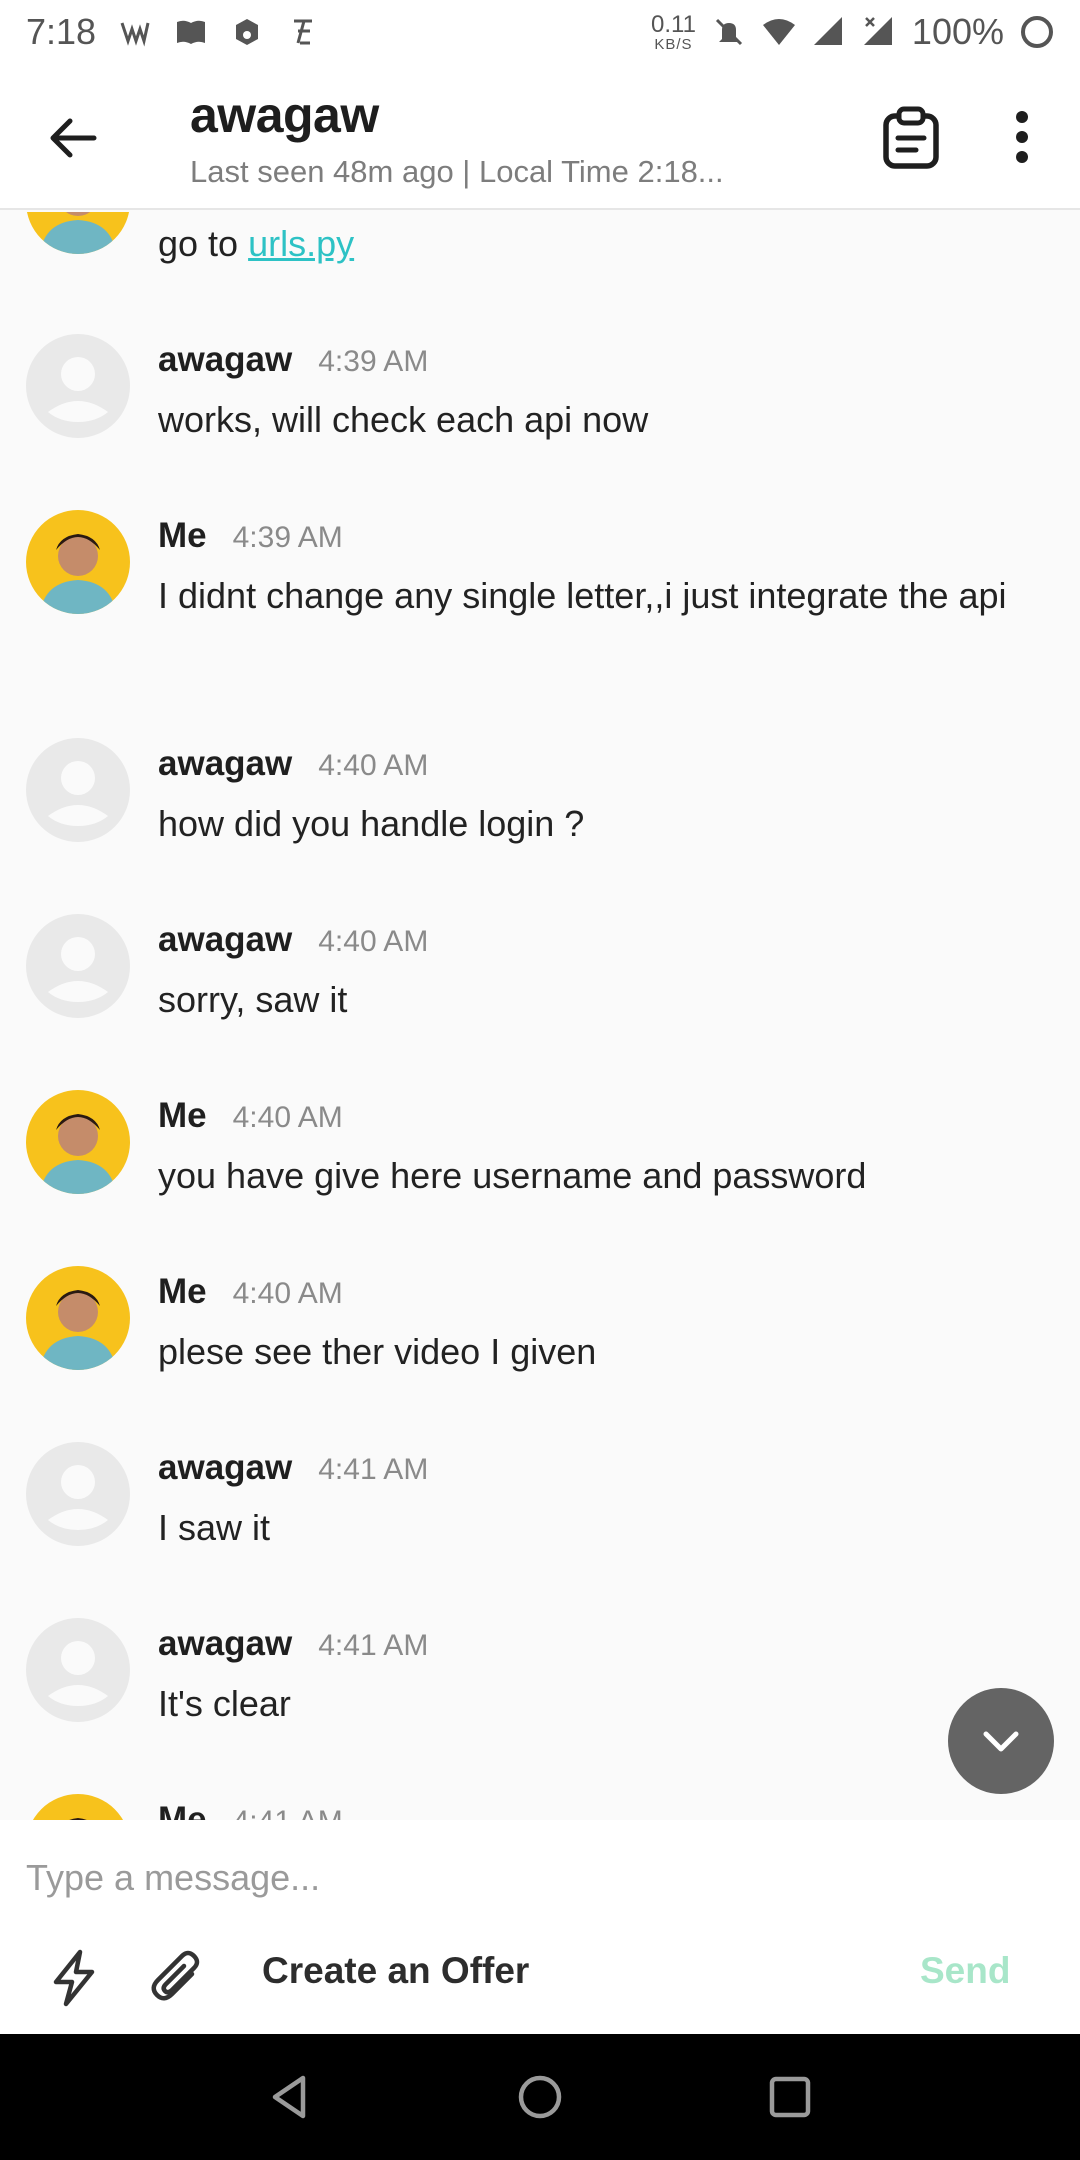 The image size is (1080, 2160). Describe the element at coordinates (728, 32) in the screenshot. I see `mute-icon` at that location.